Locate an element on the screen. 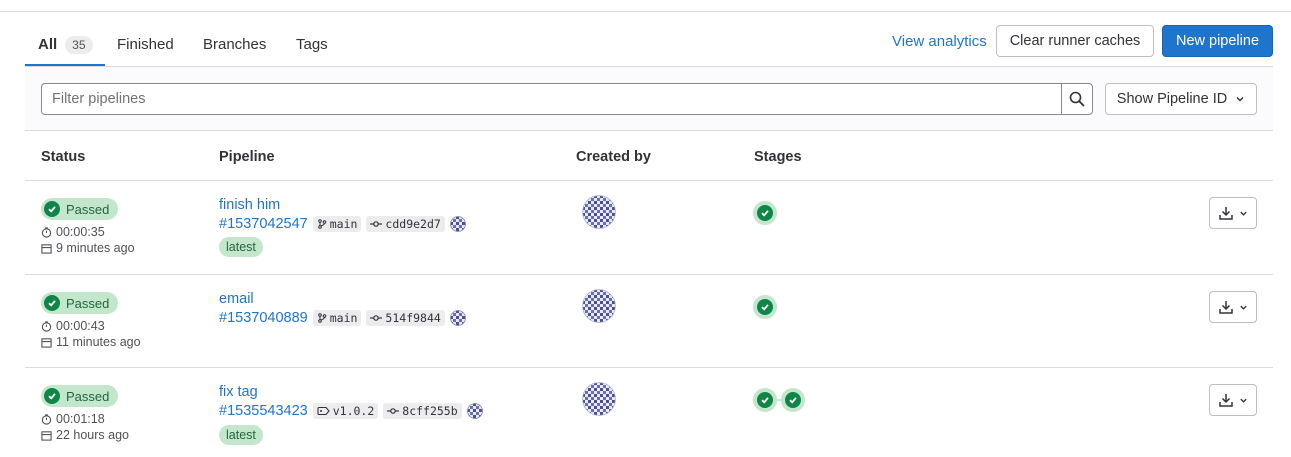  new-pipeline-button: New pipeline is located at coordinates (1217, 41).